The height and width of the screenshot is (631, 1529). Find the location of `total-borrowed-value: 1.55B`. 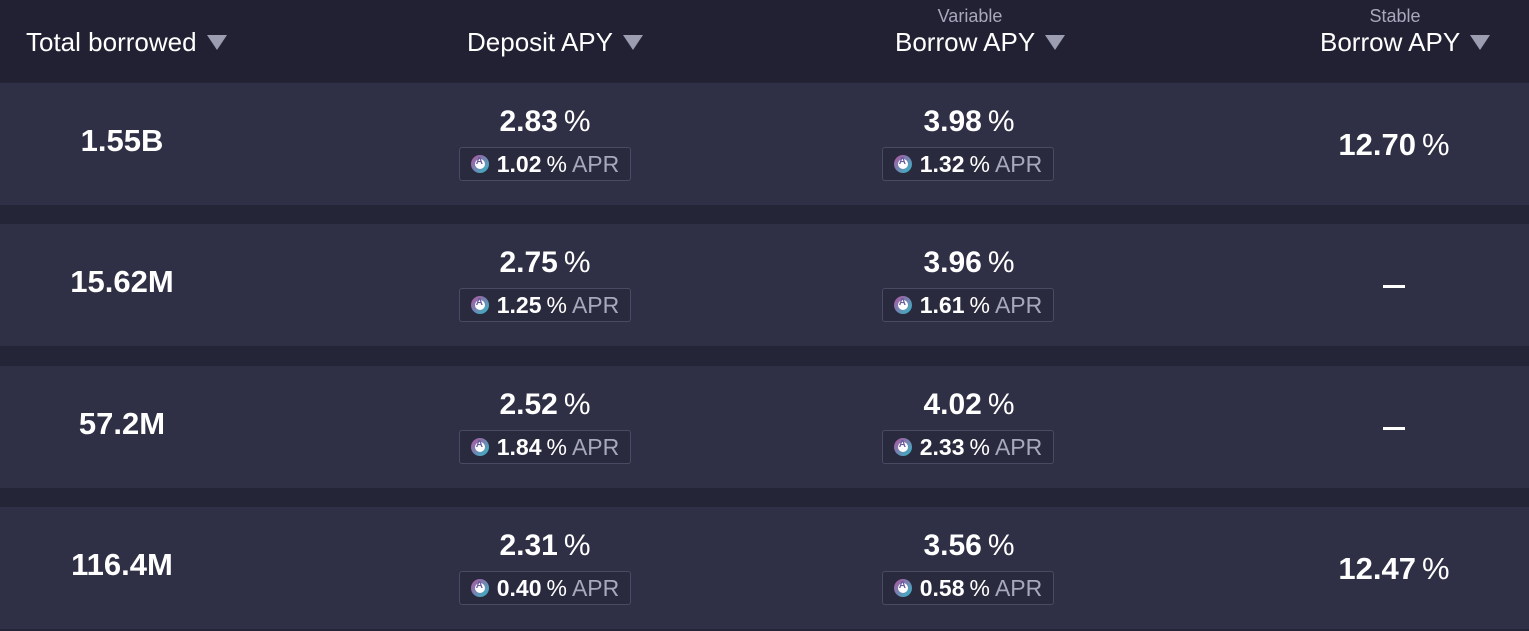

total-borrowed-value: 1.55B is located at coordinates (122, 140).